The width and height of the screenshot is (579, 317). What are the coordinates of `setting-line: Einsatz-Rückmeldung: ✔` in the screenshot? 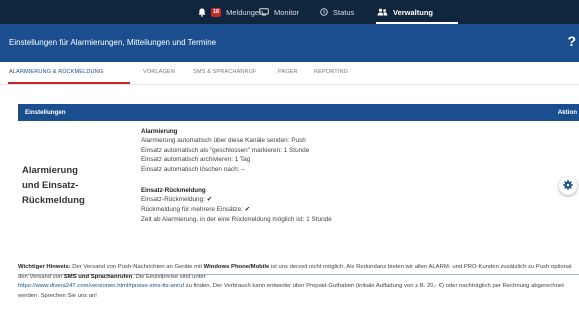 It's located at (331, 200).